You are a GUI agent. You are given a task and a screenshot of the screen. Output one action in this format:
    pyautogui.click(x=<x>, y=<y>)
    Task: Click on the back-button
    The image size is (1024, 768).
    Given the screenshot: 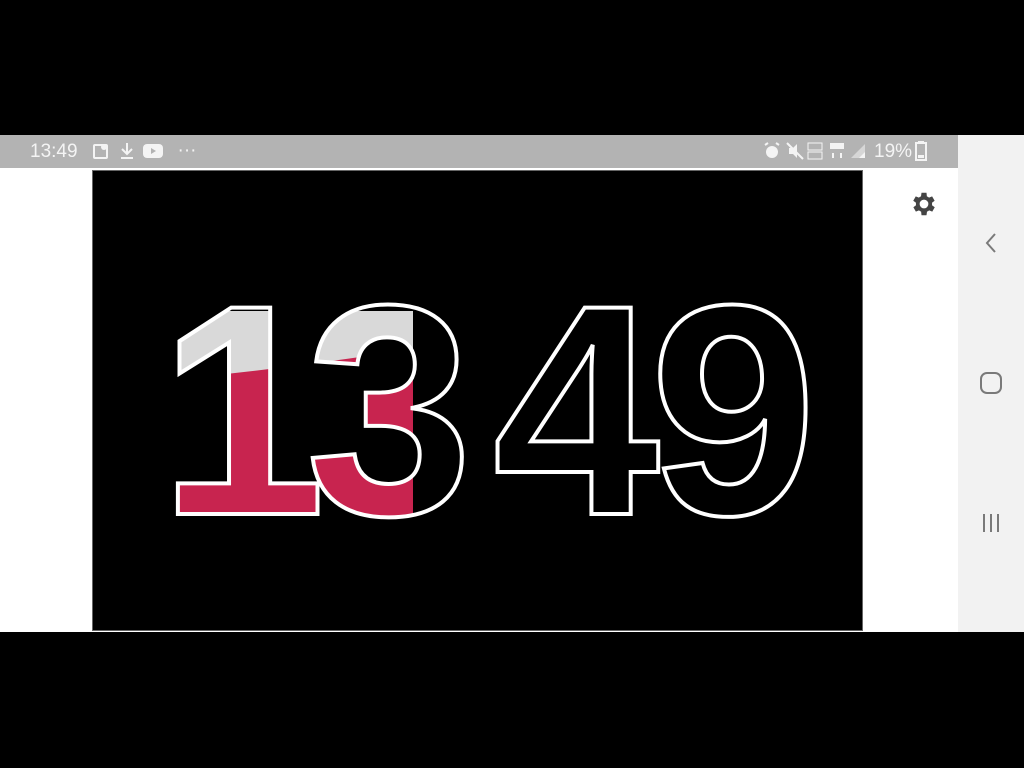 What is the action you would take?
    pyautogui.click(x=991, y=243)
    